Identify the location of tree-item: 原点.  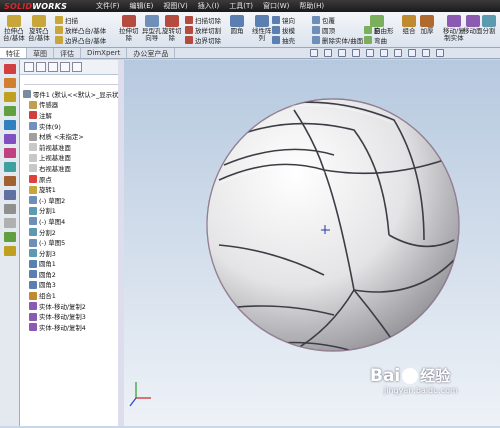
(73, 179).